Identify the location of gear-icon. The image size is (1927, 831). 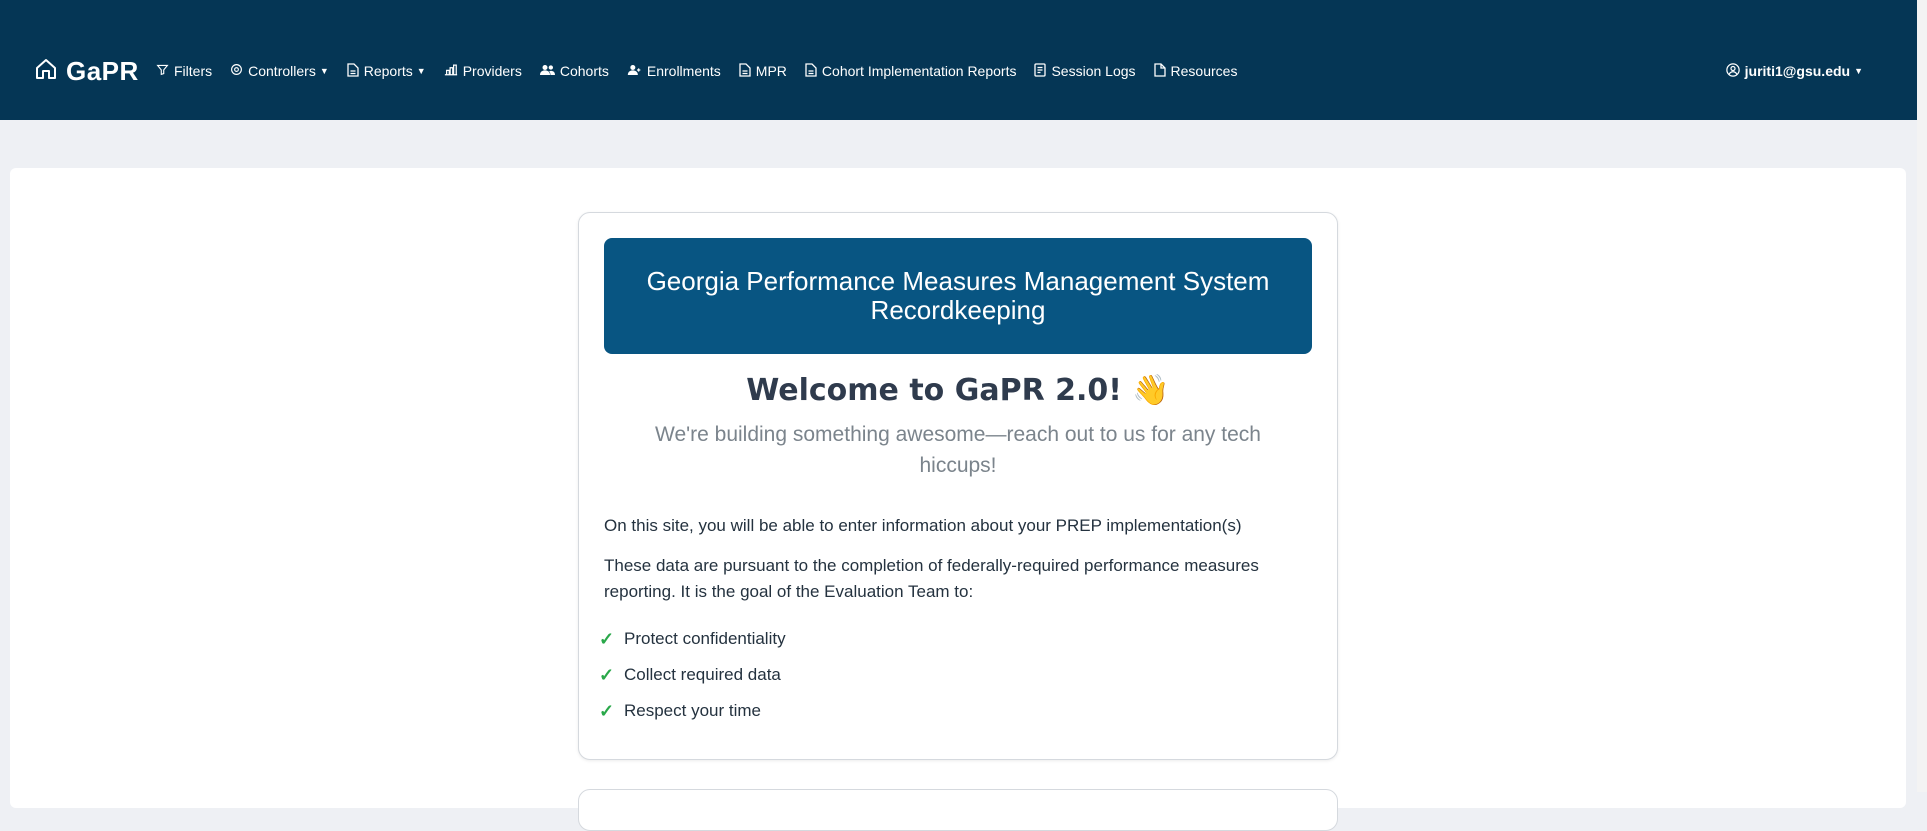
(236, 71).